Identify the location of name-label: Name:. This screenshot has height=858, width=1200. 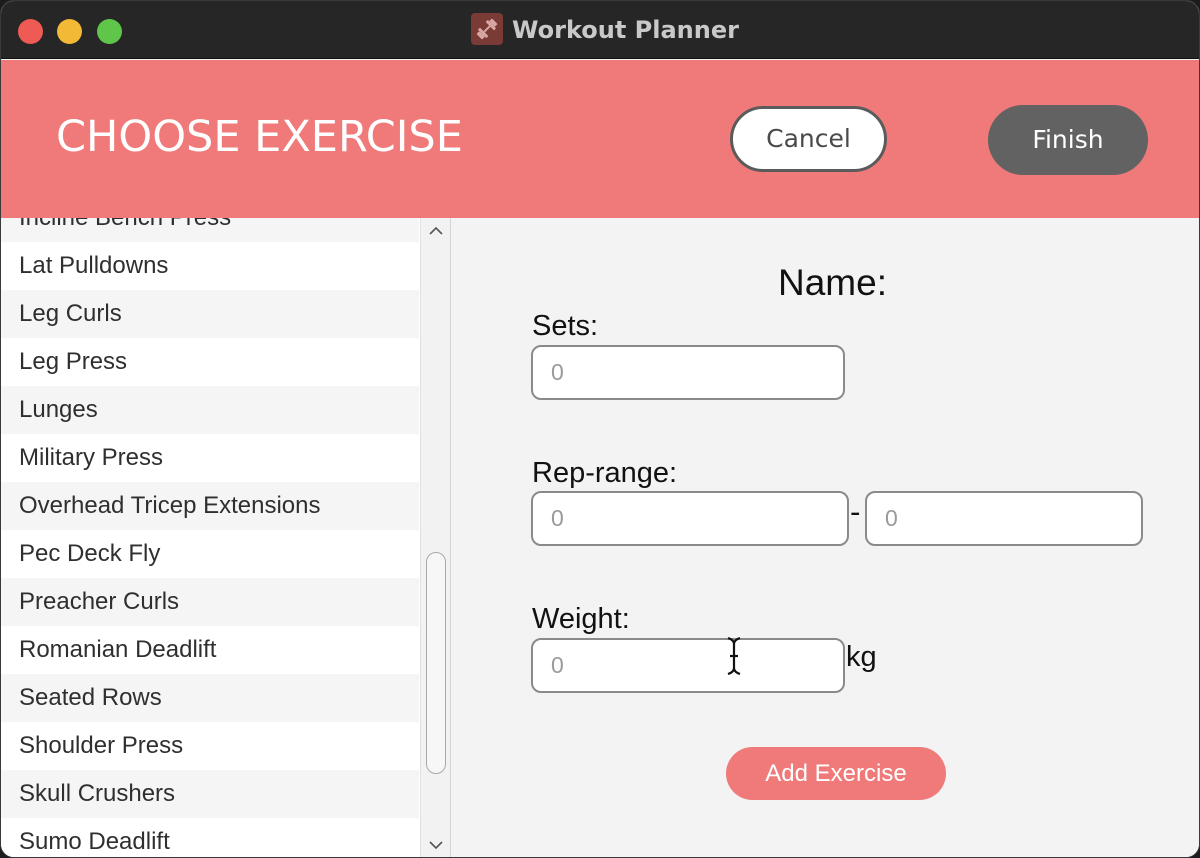
(832, 282).